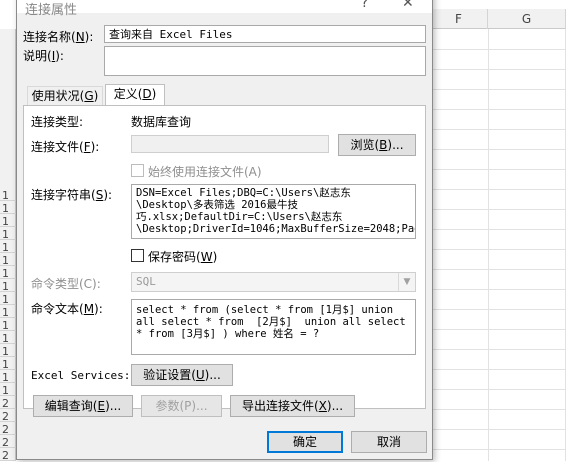  I want to click on description-input, so click(265, 61).